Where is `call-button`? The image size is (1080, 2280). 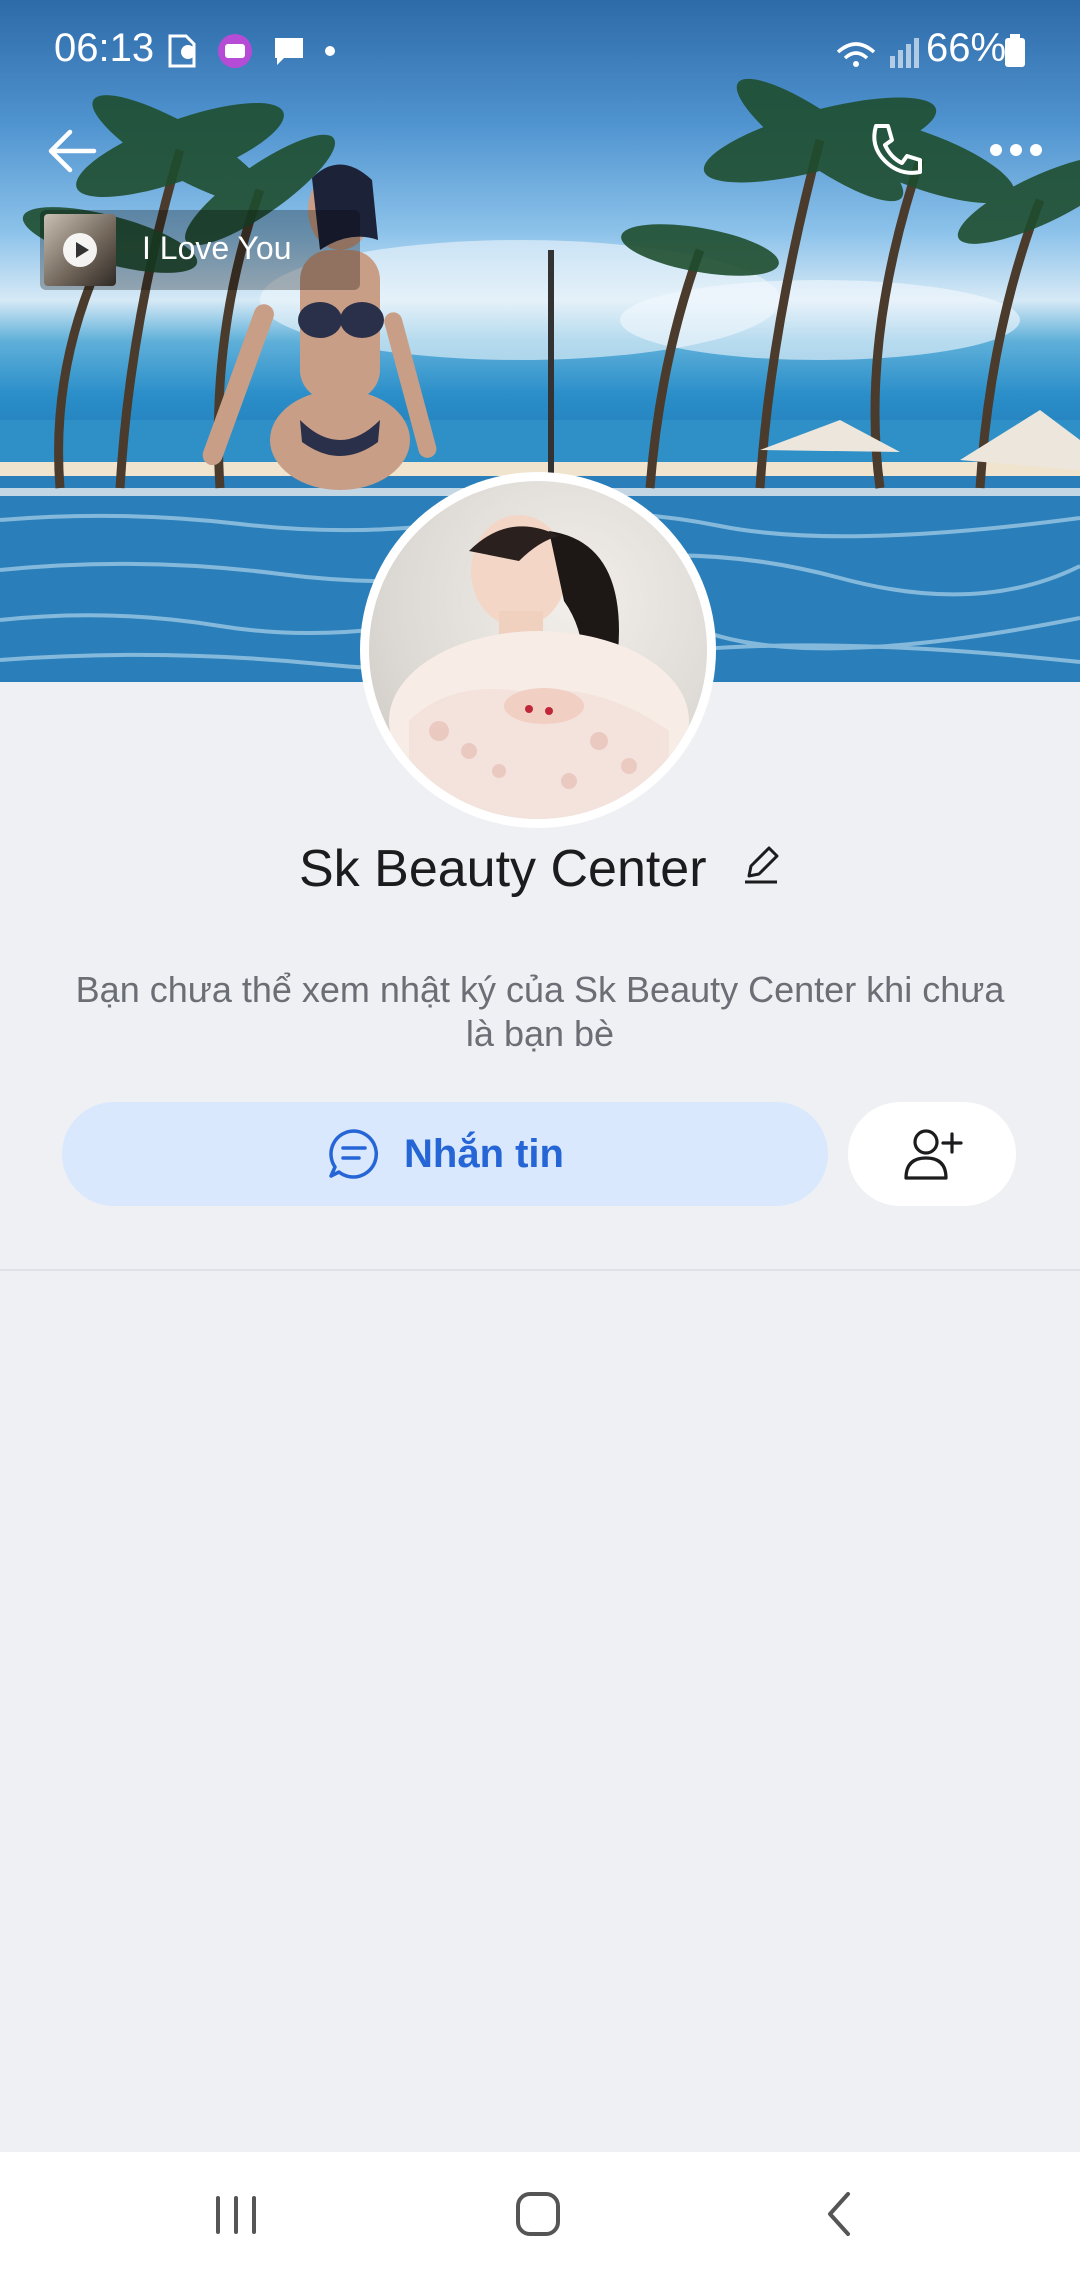 call-button is located at coordinates (895, 151).